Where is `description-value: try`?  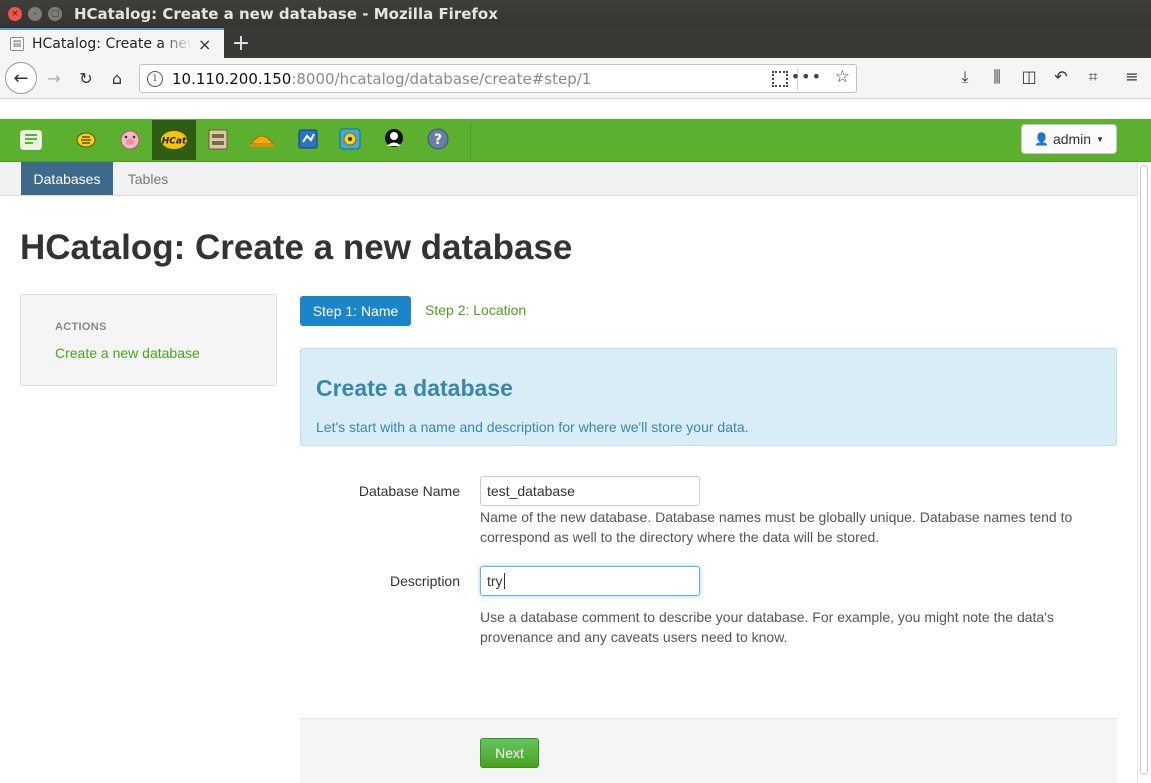
description-value: try is located at coordinates (495, 581).